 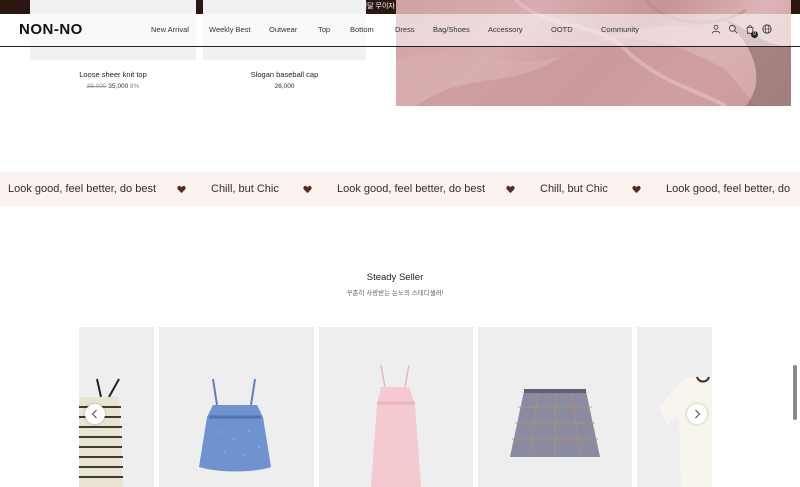 I want to click on nav-bottom: Bottom, so click(x=362, y=29).